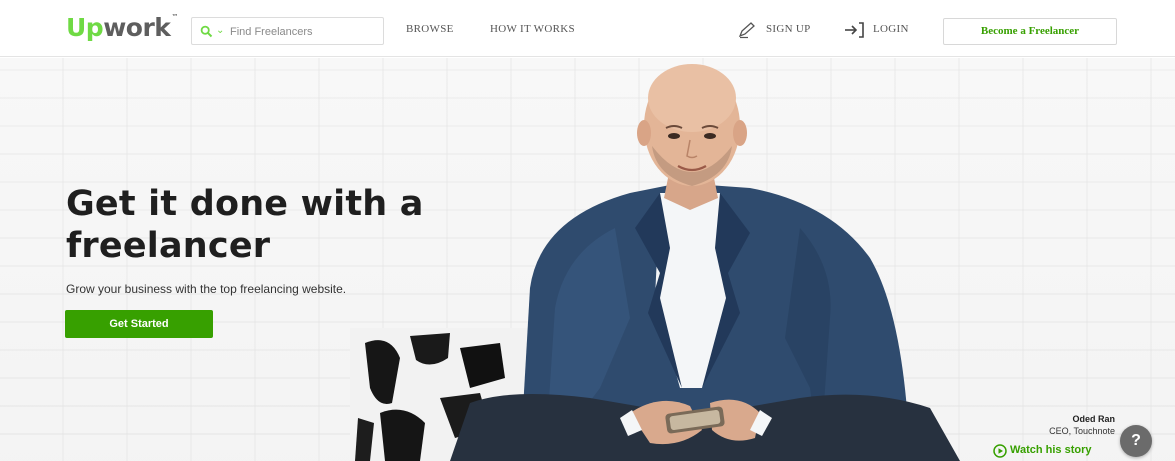 The height and width of the screenshot is (461, 1175). What do you see at coordinates (532, 29) in the screenshot?
I see `nav-how-it-works: HOW IT WORKS` at bounding box center [532, 29].